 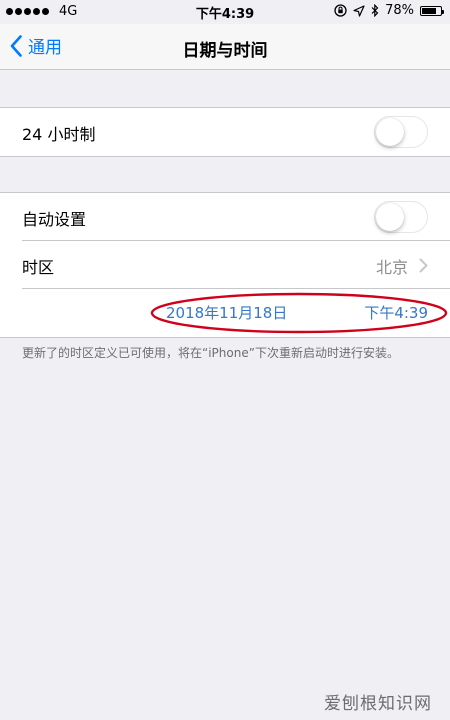 What do you see at coordinates (38, 267) in the screenshot?
I see `time-zone-label: 时区` at bounding box center [38, 267].